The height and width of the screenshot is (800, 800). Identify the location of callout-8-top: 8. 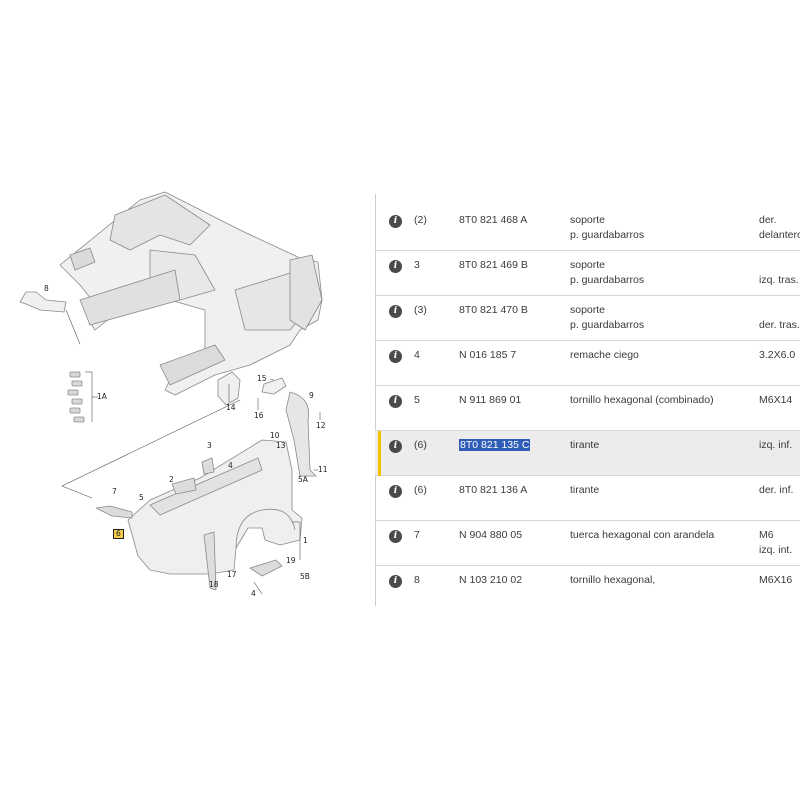
(46, 289).